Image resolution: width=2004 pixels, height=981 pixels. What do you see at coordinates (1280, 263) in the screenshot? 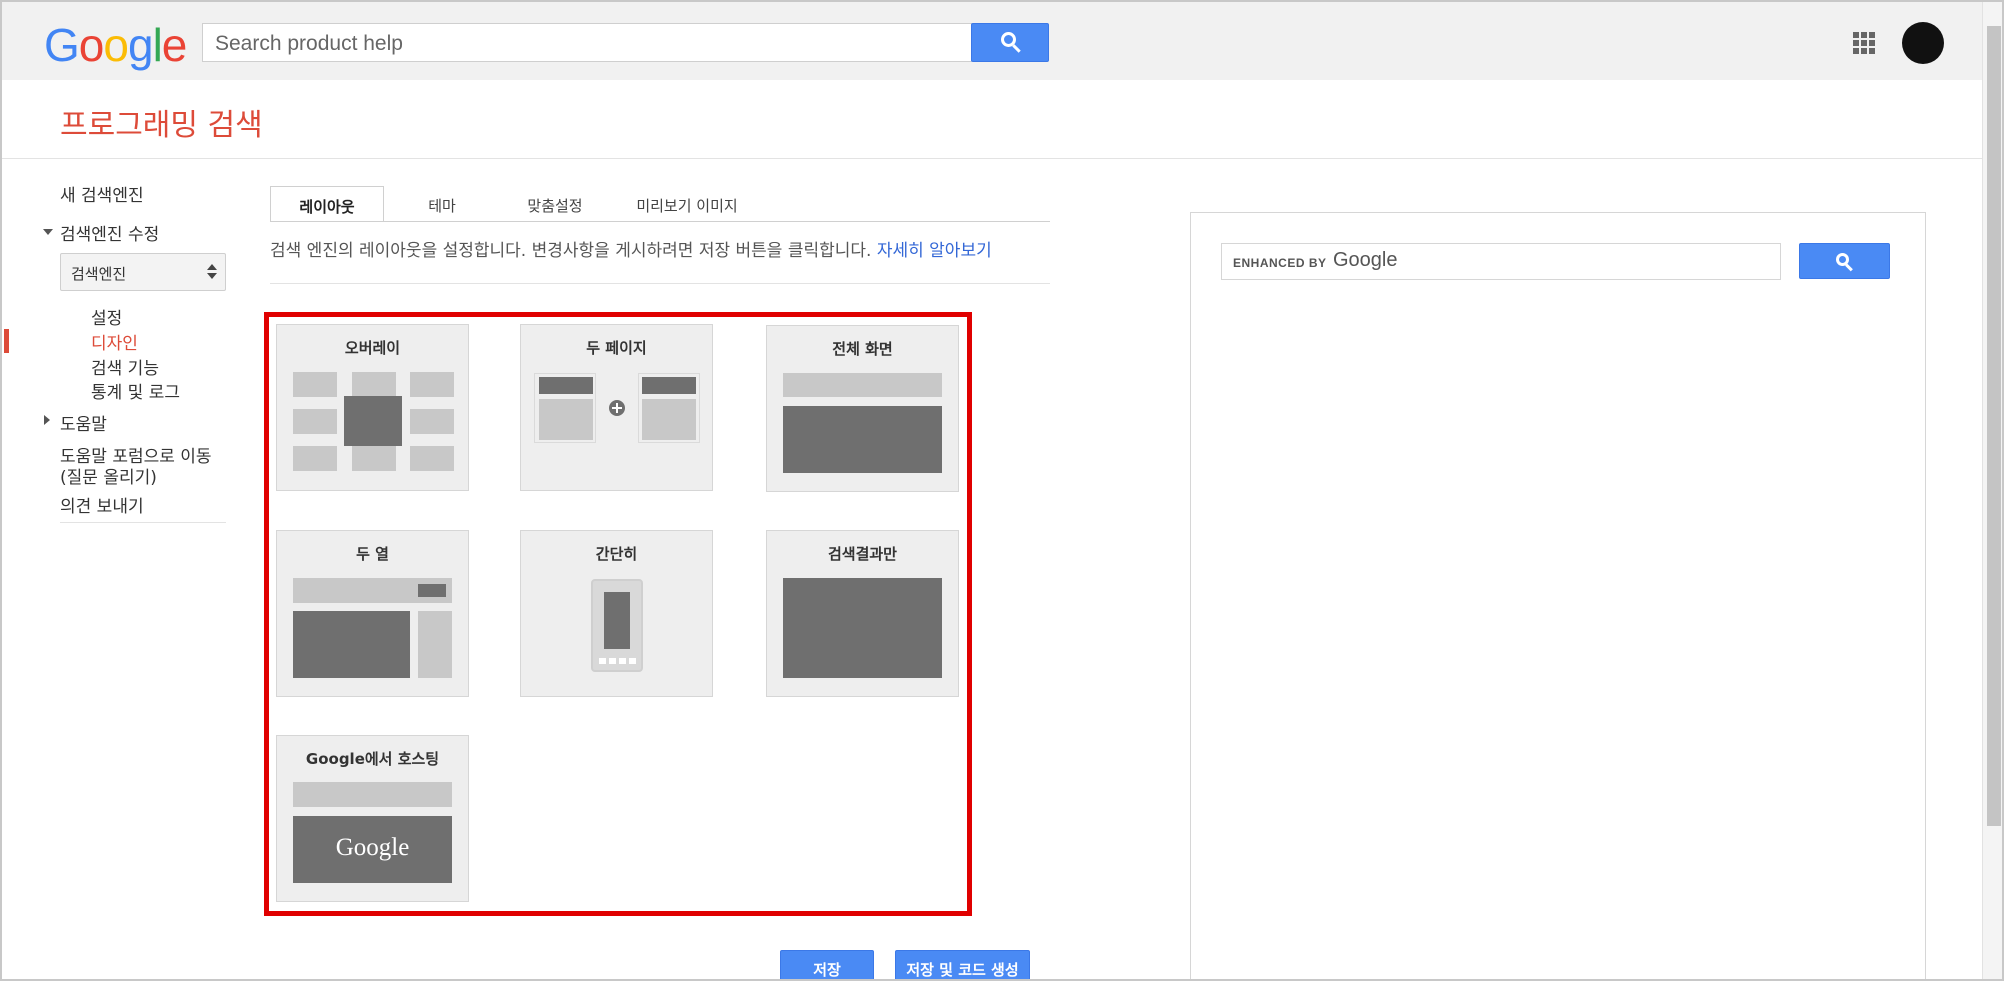
I see `enhanced-by-label: ENHANCED BY` at bounding box center [1280, 263].